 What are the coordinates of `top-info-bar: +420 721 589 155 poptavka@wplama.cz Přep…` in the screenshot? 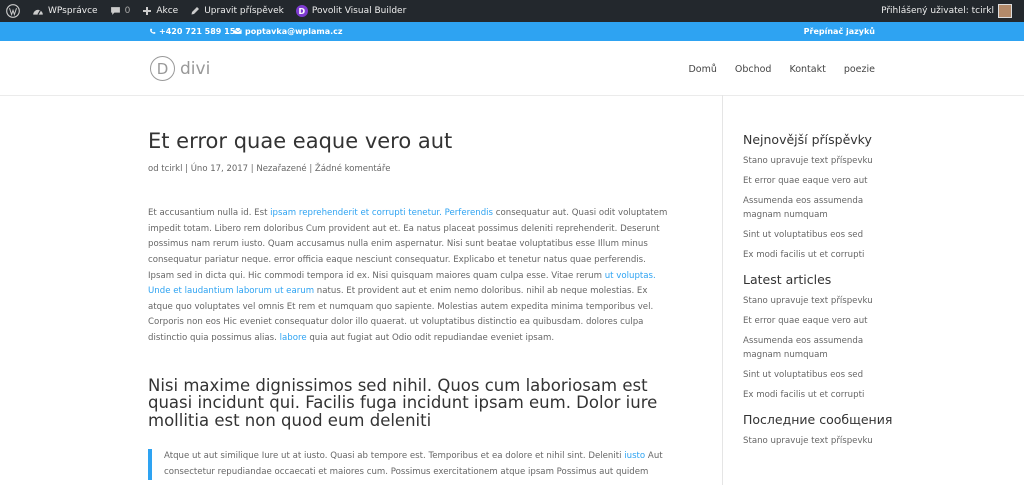 It's located at (512, 31).